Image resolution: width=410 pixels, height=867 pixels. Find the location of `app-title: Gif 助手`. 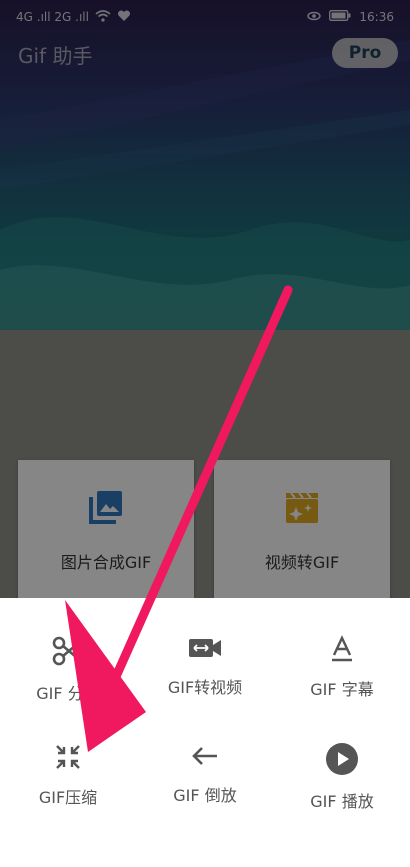

app-title: Gif 助手 is located at coordinates (55, 56).